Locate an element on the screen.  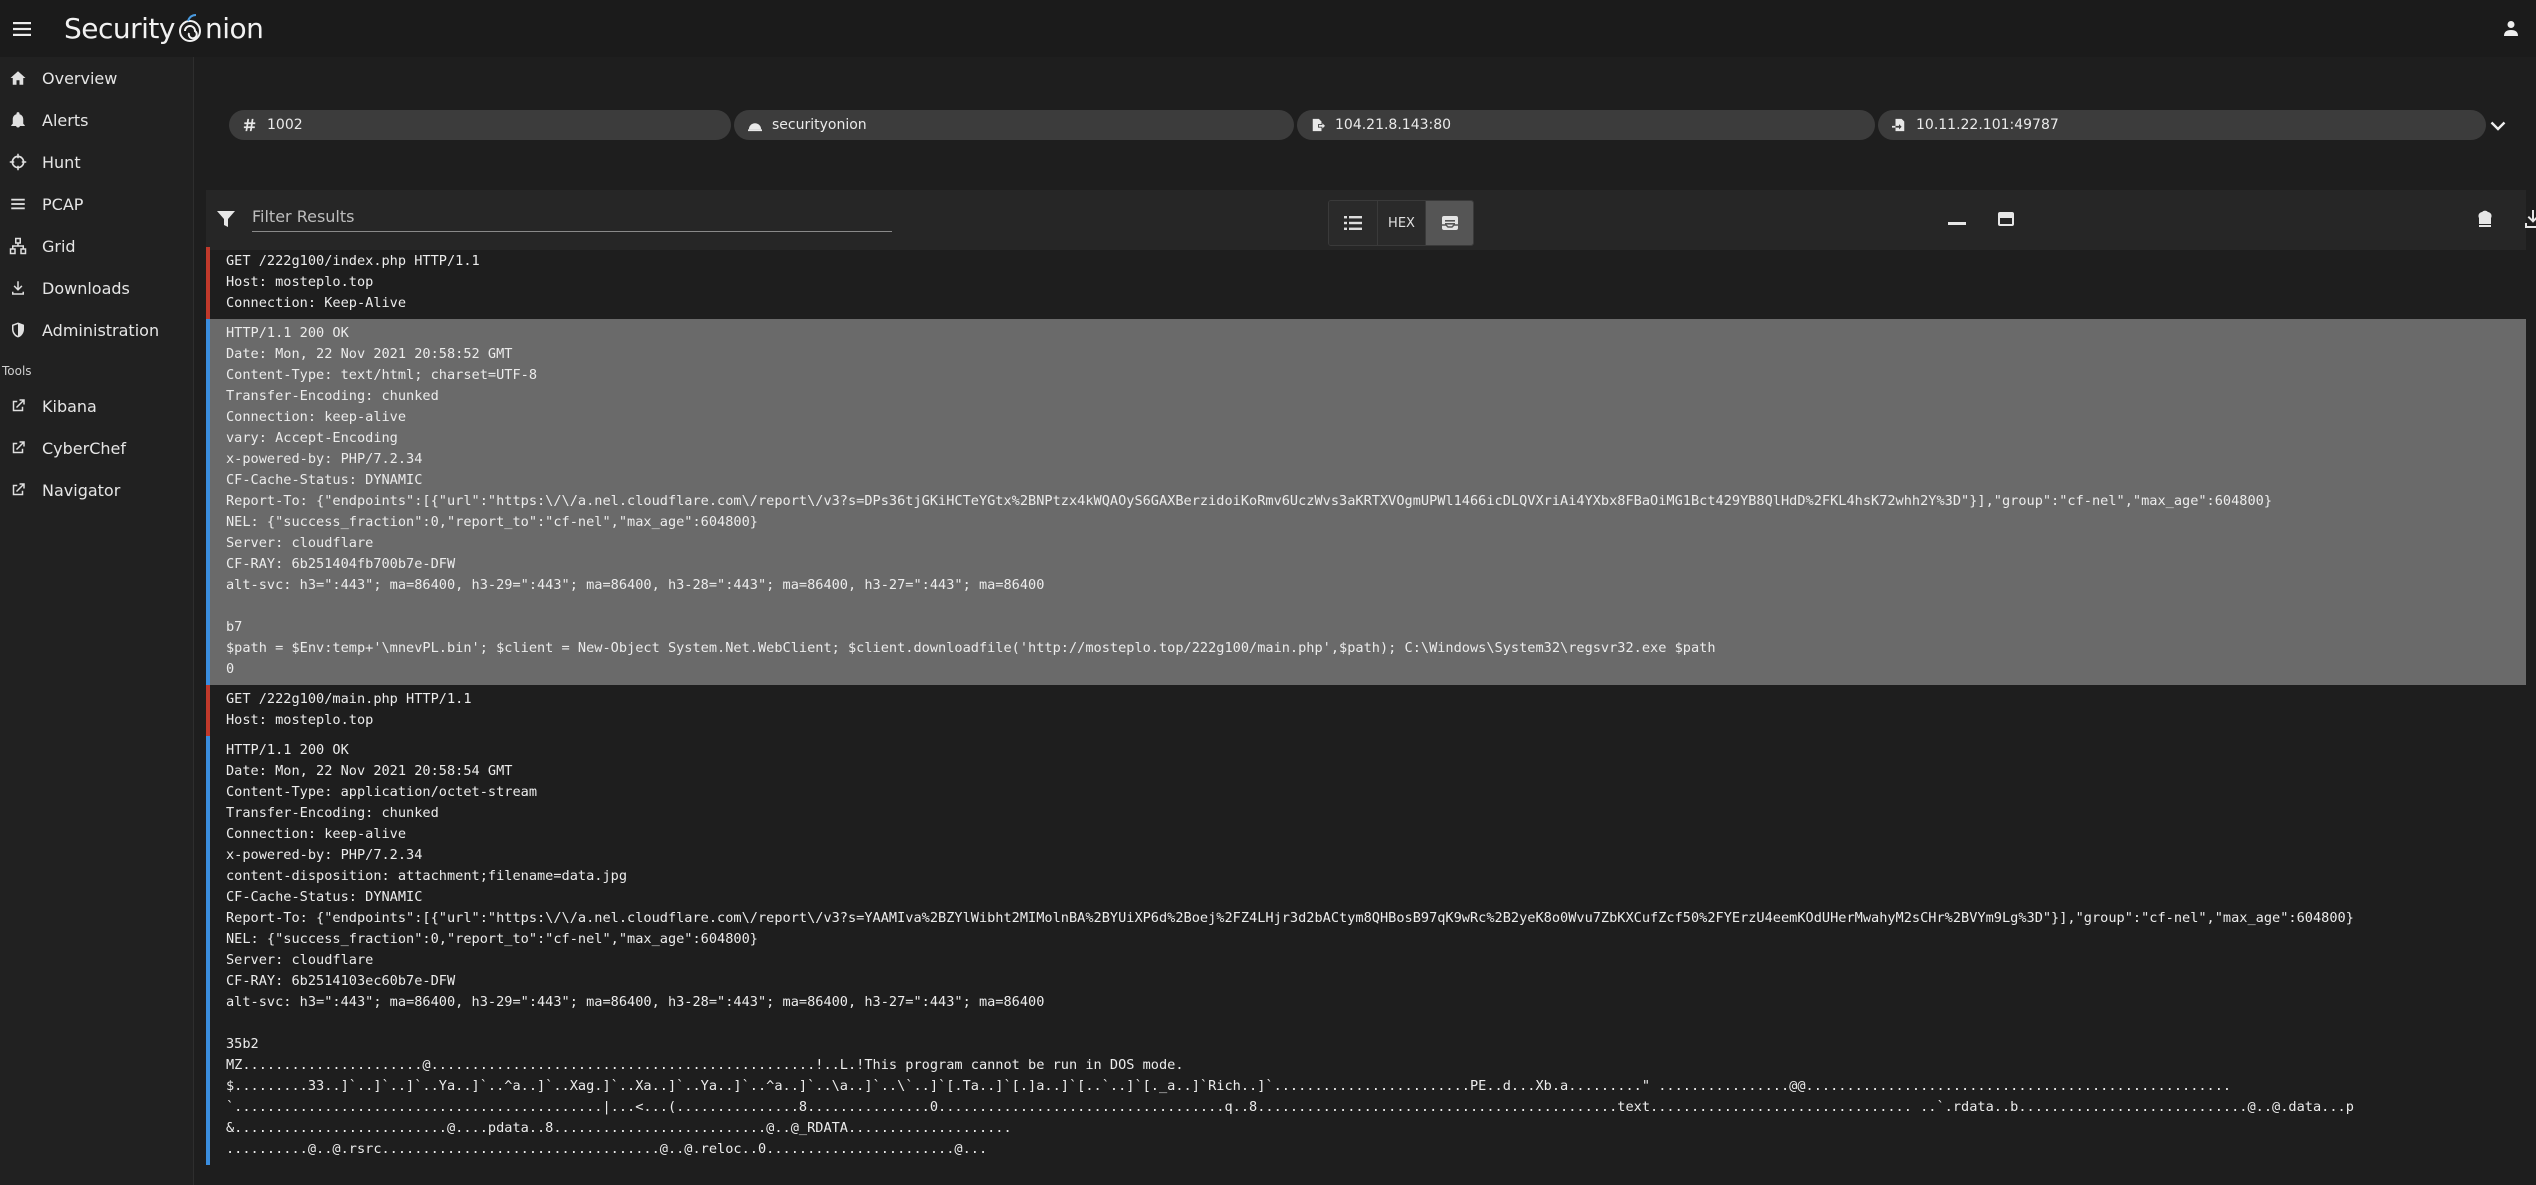
sidebar-item-alerts: Alerts is located at coordinates (96, 120).